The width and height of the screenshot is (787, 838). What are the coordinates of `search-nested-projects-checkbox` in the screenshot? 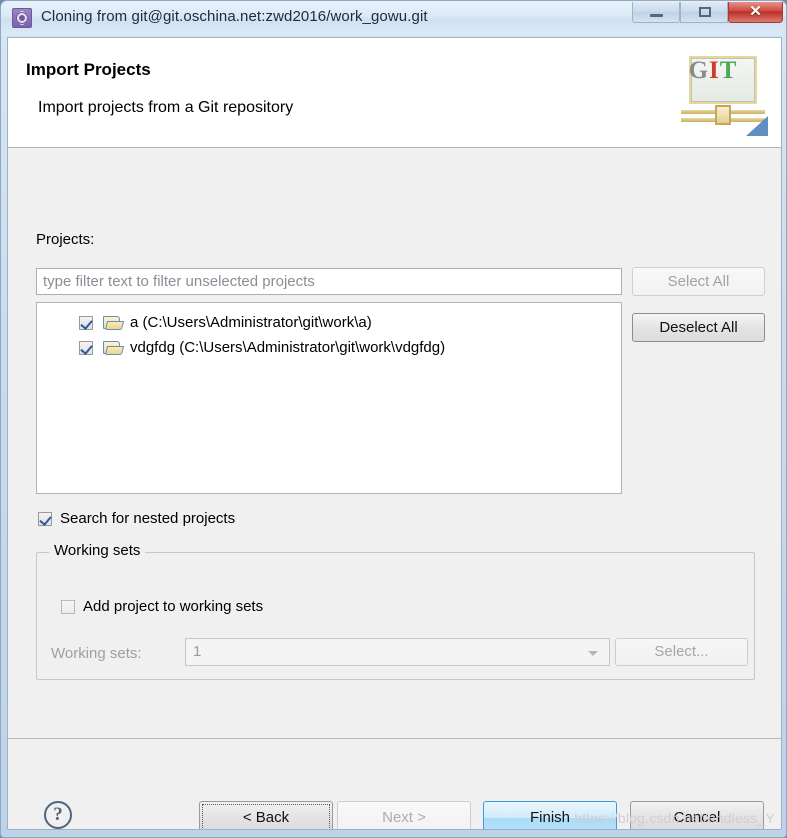 It's located at (45, 518).